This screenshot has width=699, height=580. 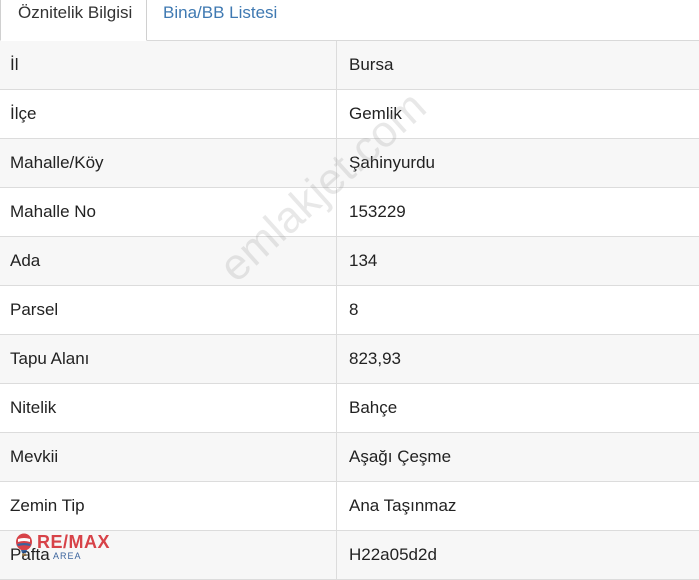 I want to click on table-row: Mahalle/Köy Şahinyurdu, so click(x=349, y=163).